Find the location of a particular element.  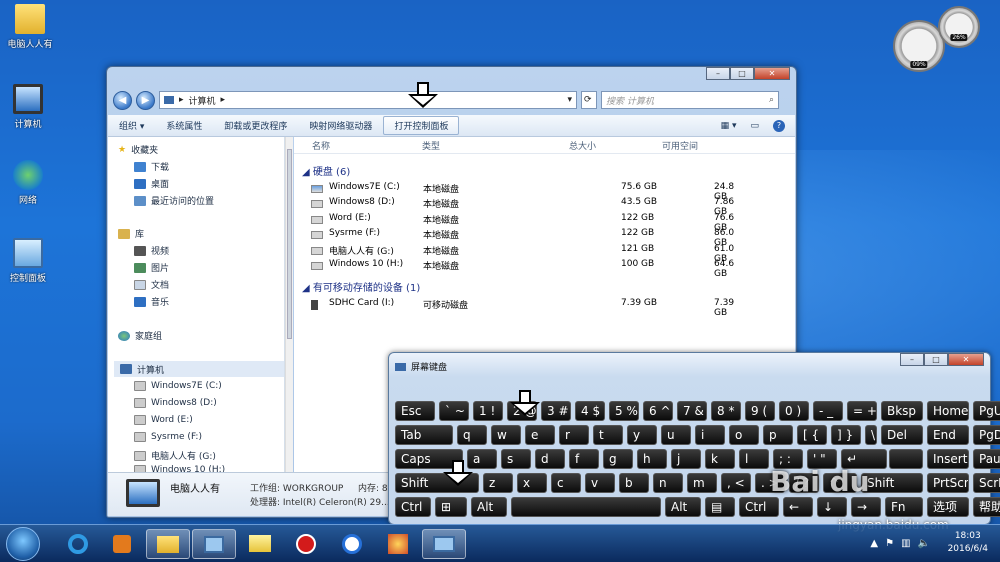

help-icon: ? is located at coordinates (779, 125).